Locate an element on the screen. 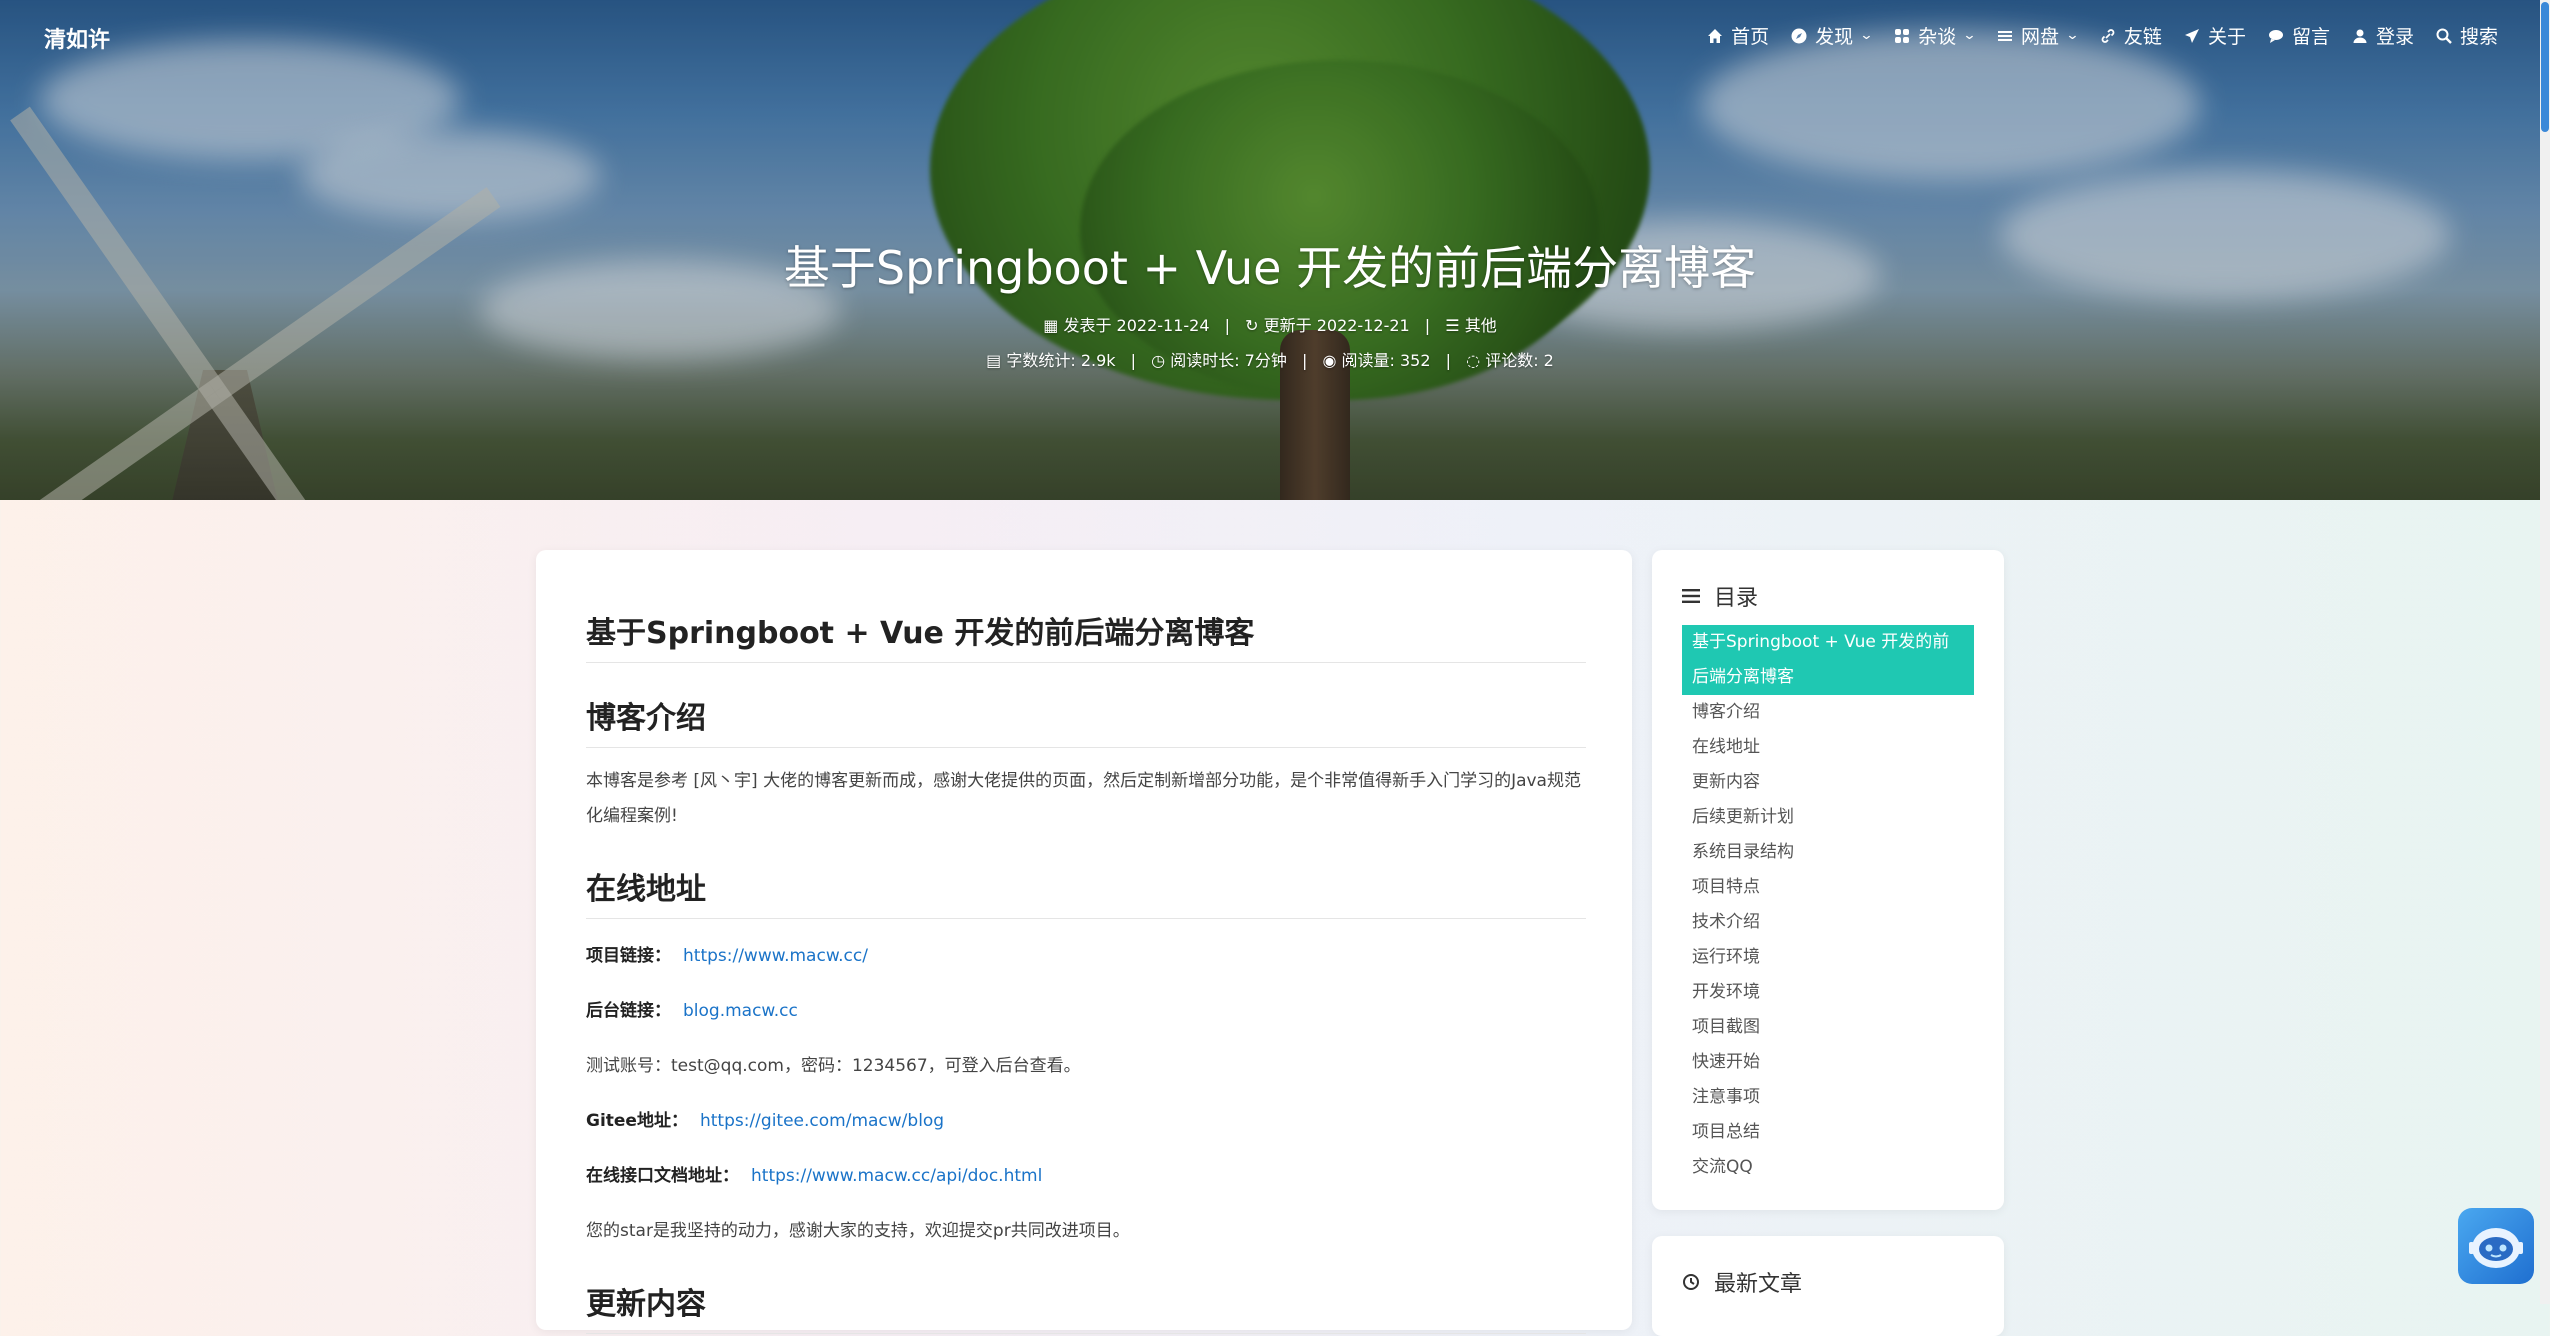  admin-link-label: 后台链接： is located at coordinates (628, 1011).